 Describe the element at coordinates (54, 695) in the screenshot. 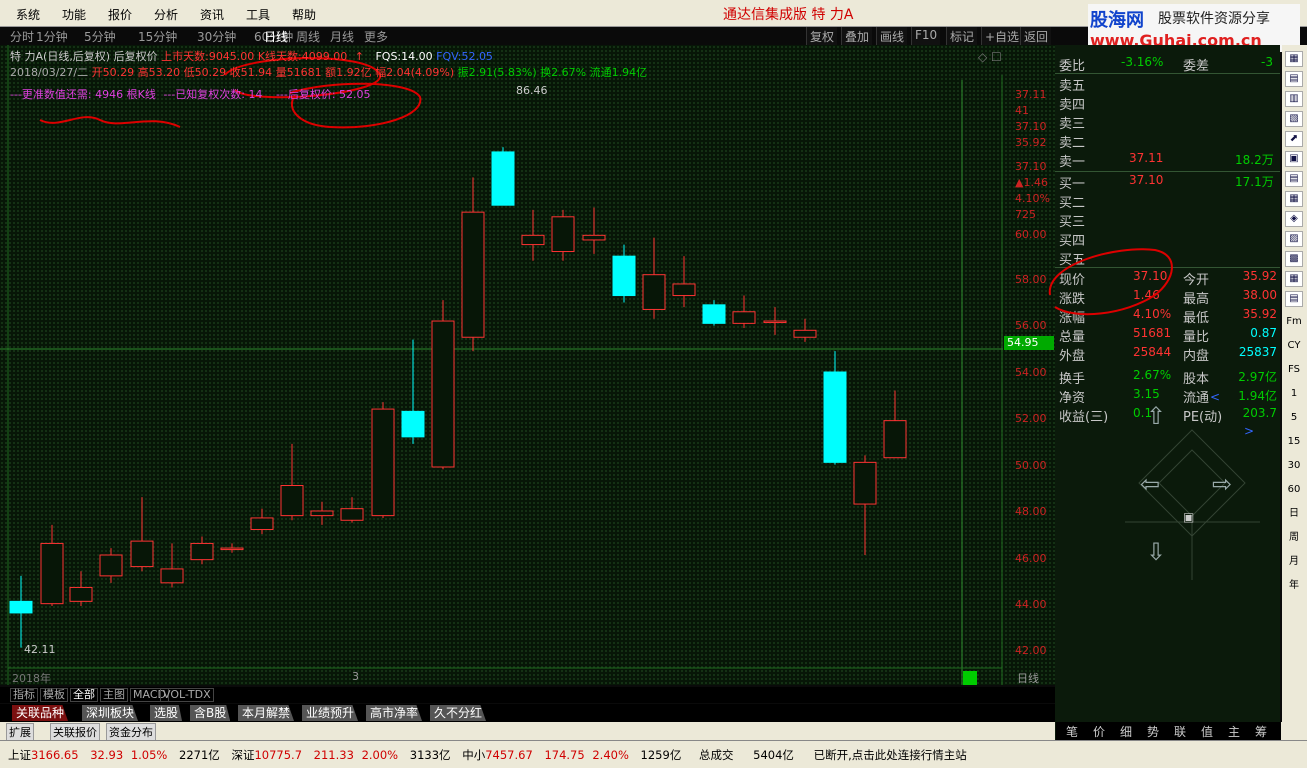

I see `tab-template: 模板` at that location.